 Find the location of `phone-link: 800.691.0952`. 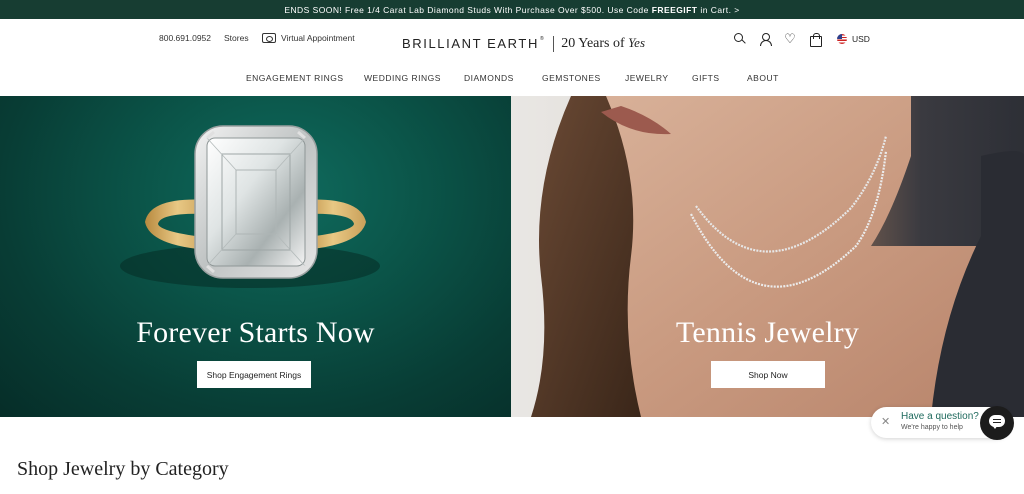

phone-link: 800.691.0952 is located at coordinates (185, 38).